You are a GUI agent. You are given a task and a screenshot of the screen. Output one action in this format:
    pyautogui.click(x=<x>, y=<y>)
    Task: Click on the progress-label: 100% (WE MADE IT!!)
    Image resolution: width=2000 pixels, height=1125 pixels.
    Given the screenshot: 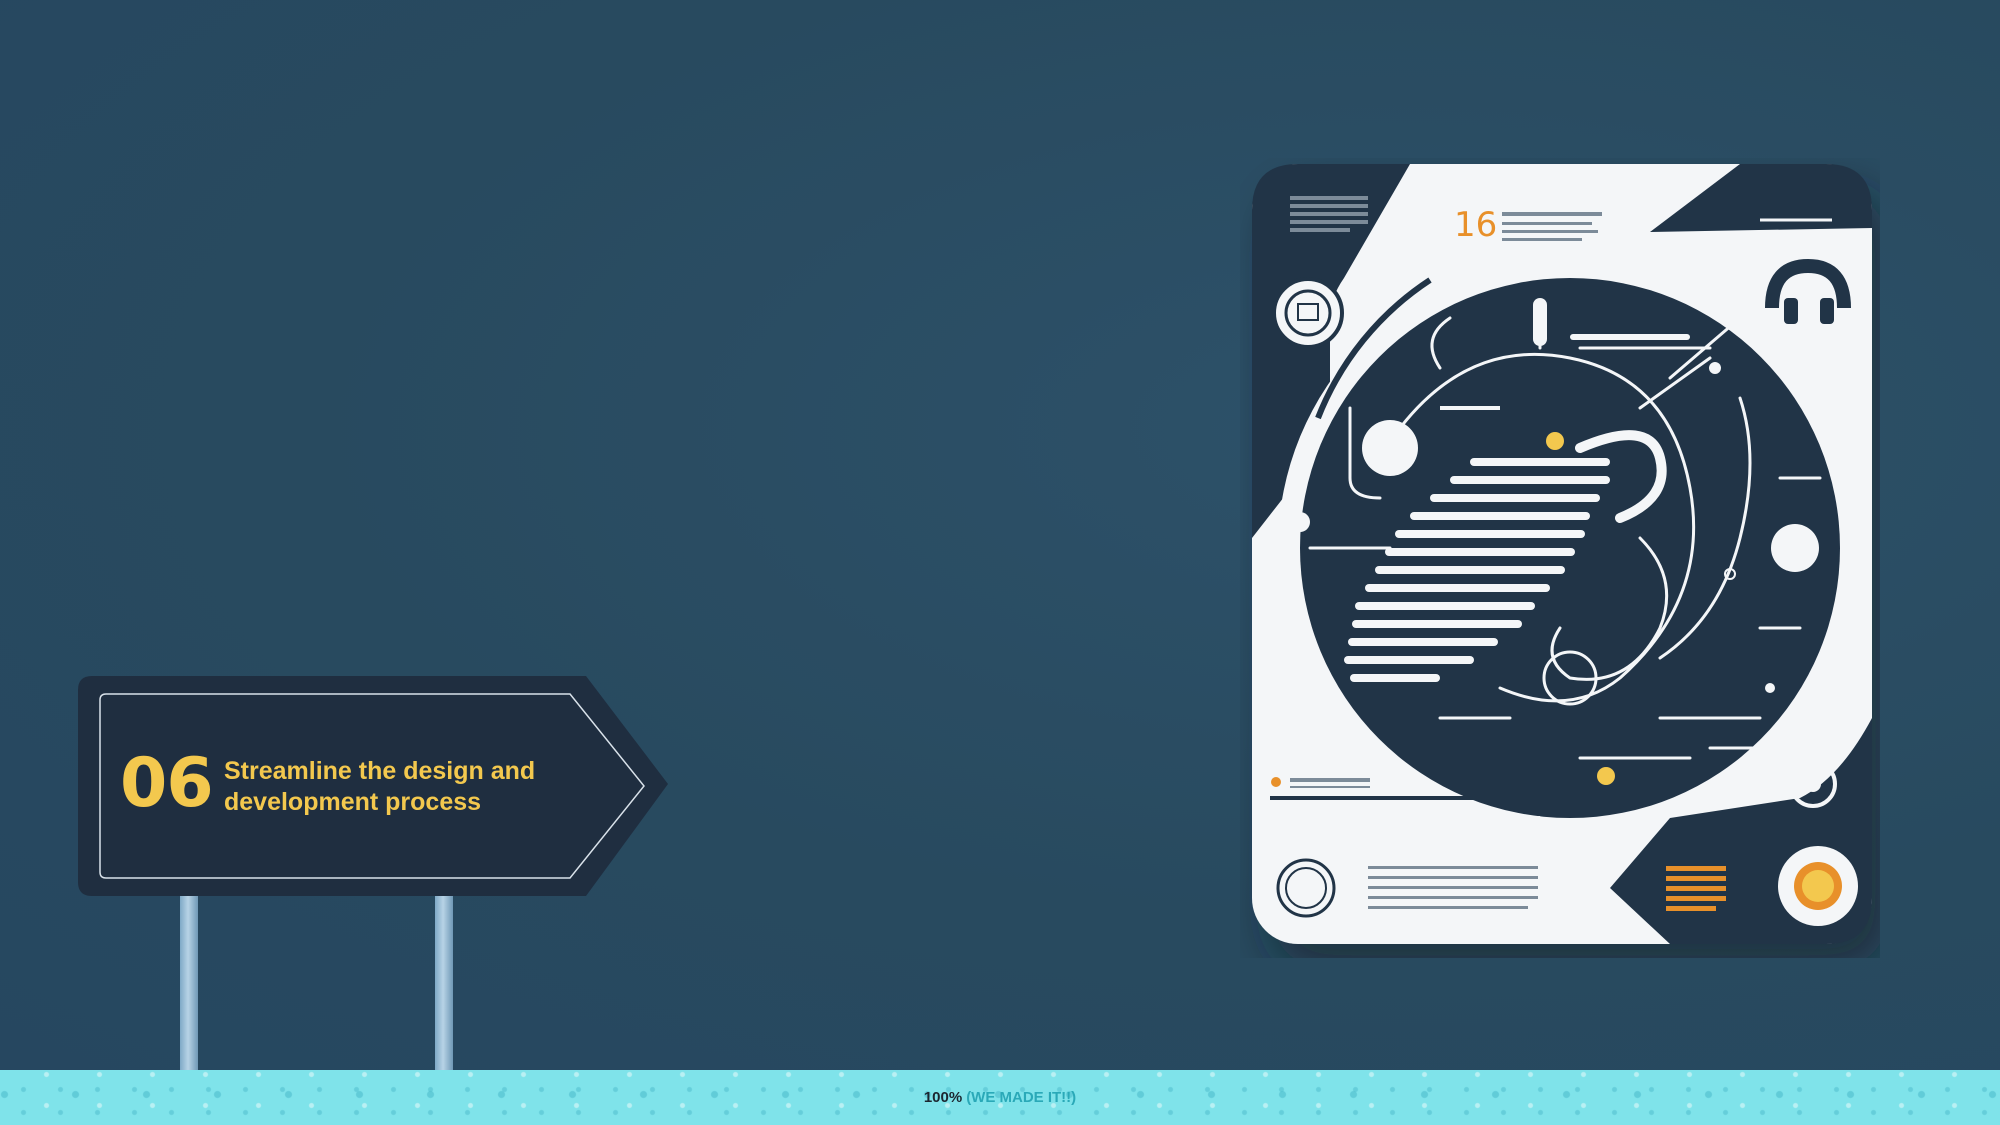 What is the action you would take?
    pyautogui.click(x=1000, y=1097)
    